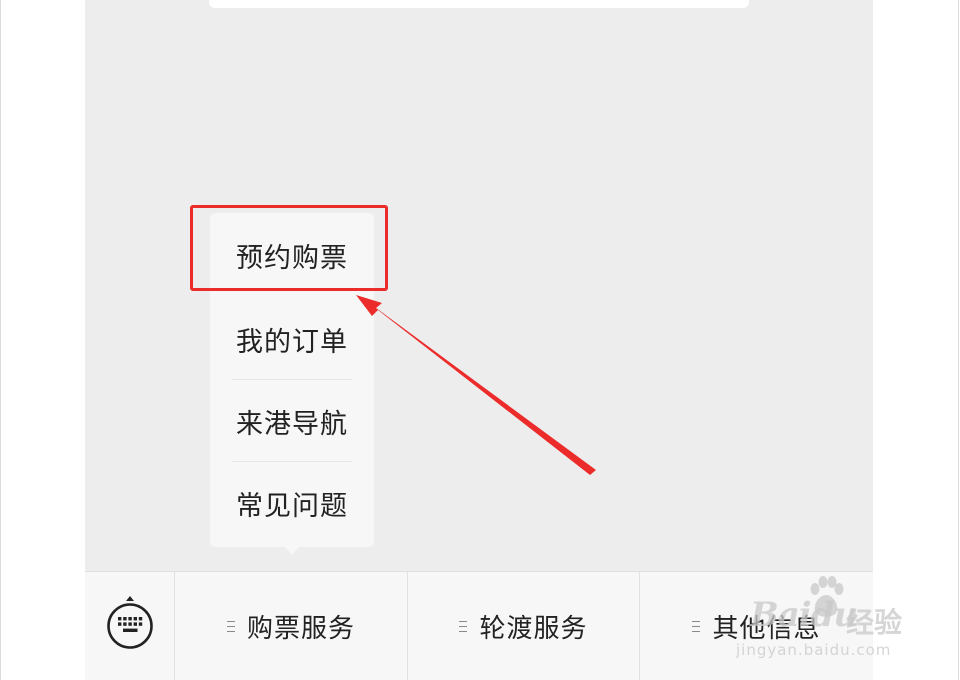 The width and height of the screenshot is (960, 680). Describe the element at coordinates (130, 622) in the screenshot. I see `keyboard-icon` at that location.